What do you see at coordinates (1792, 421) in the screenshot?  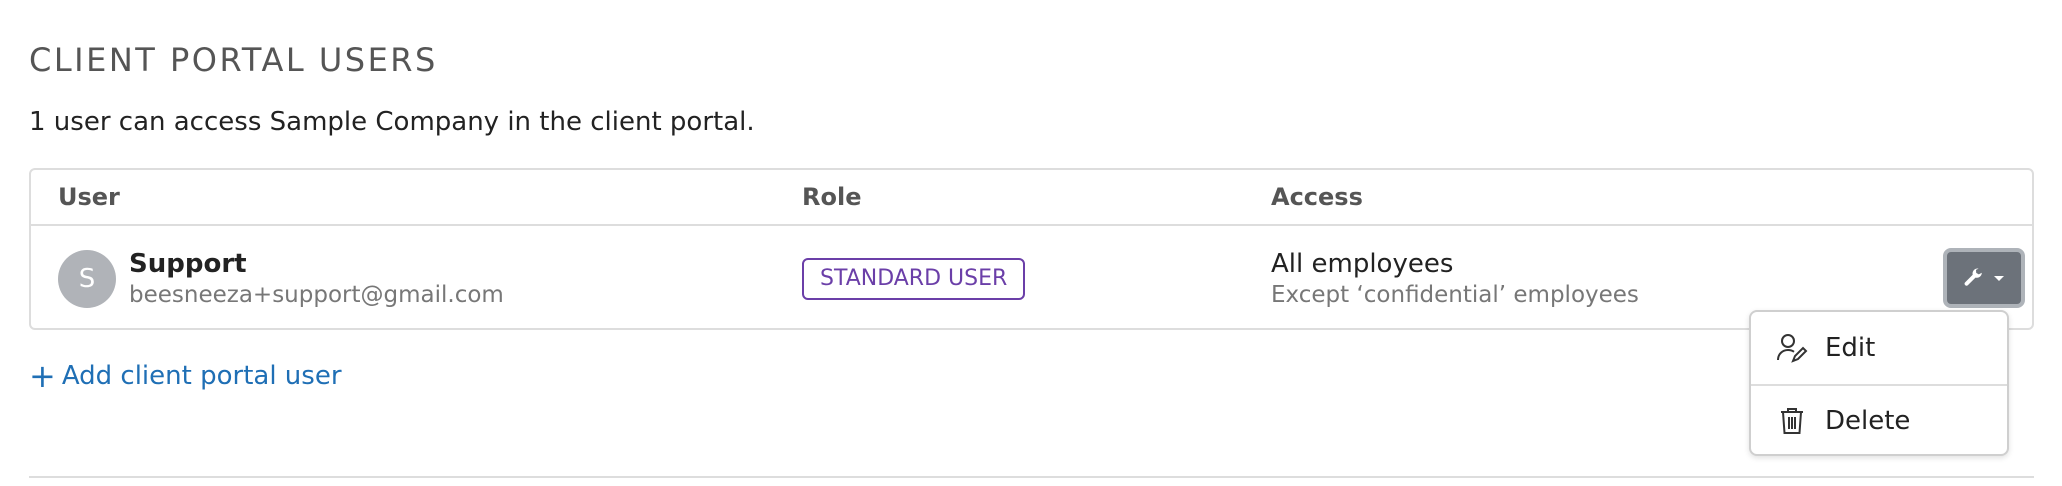 I see `trash-icon` at bounding box center [1792, 421].